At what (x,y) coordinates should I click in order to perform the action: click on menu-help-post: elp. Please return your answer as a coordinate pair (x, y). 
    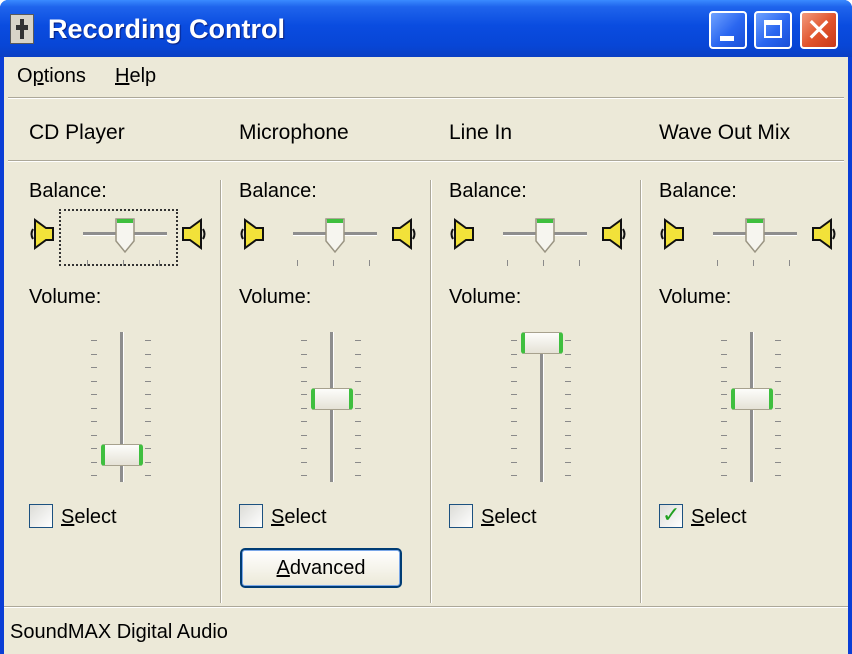
    Looking at the image, I should click on (143, 76).